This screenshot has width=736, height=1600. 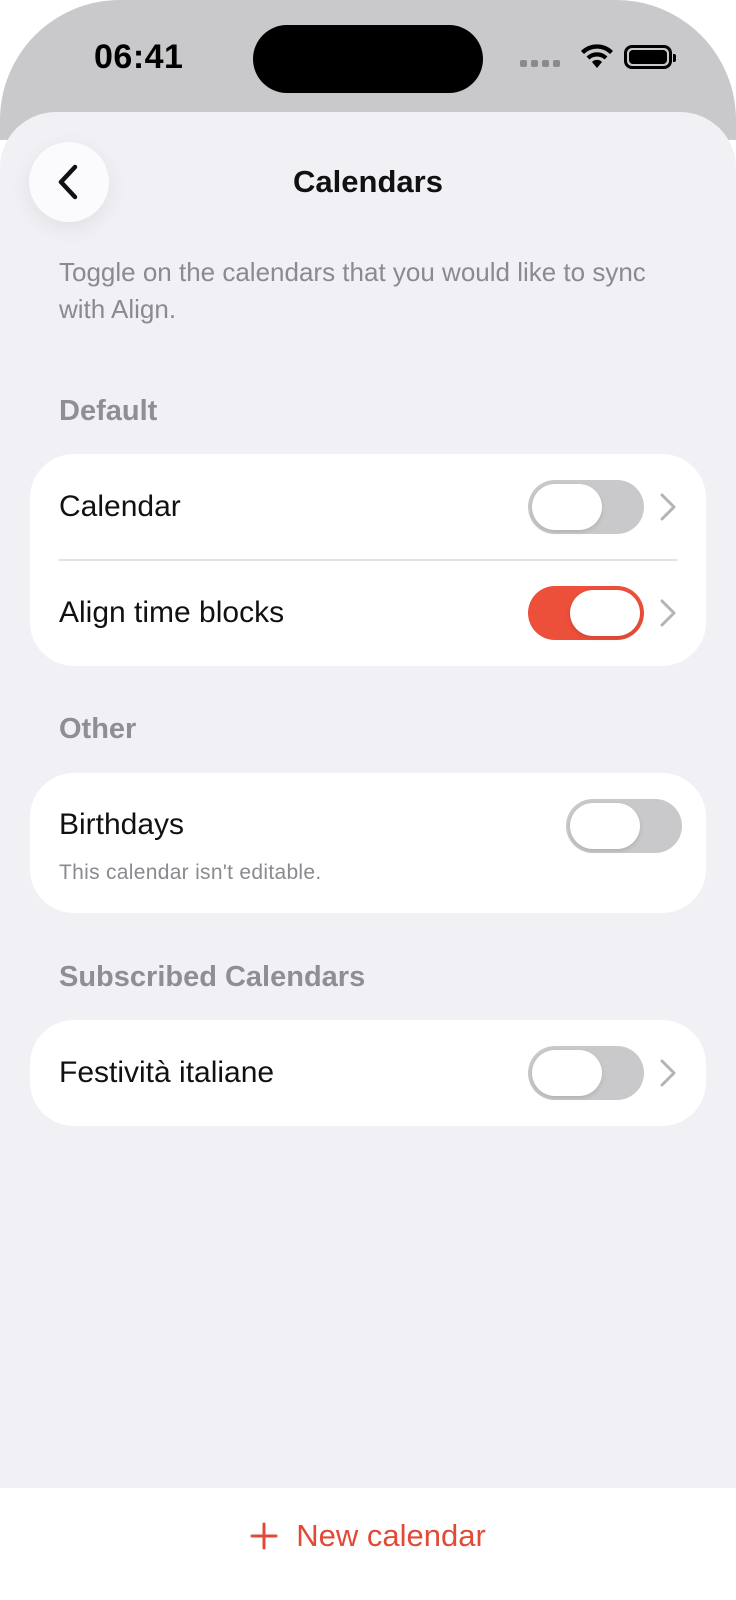 I want to click on calendar-row-label: Festività italiane, so click(x=167, y=1072).